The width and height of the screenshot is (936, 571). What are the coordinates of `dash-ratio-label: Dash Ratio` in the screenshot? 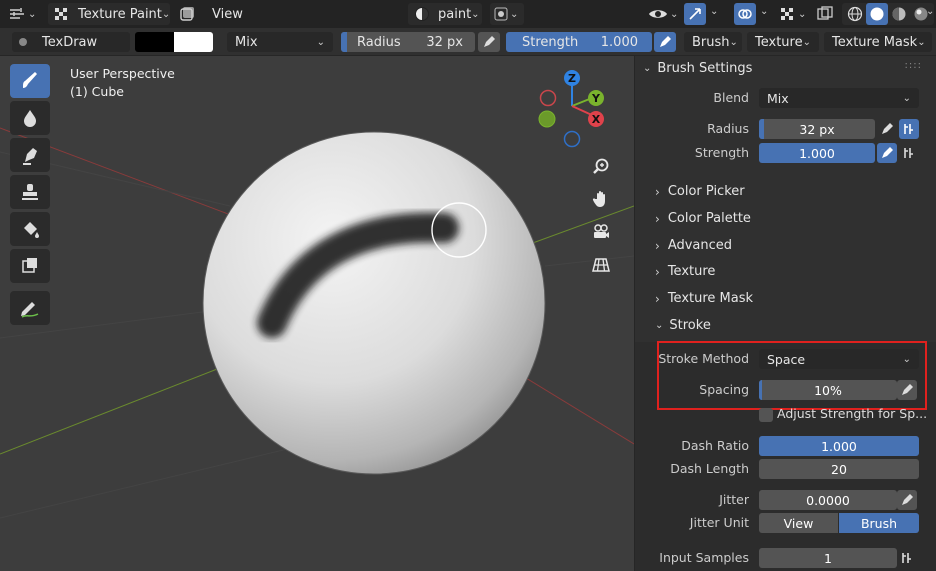 It's located at (715, 445).